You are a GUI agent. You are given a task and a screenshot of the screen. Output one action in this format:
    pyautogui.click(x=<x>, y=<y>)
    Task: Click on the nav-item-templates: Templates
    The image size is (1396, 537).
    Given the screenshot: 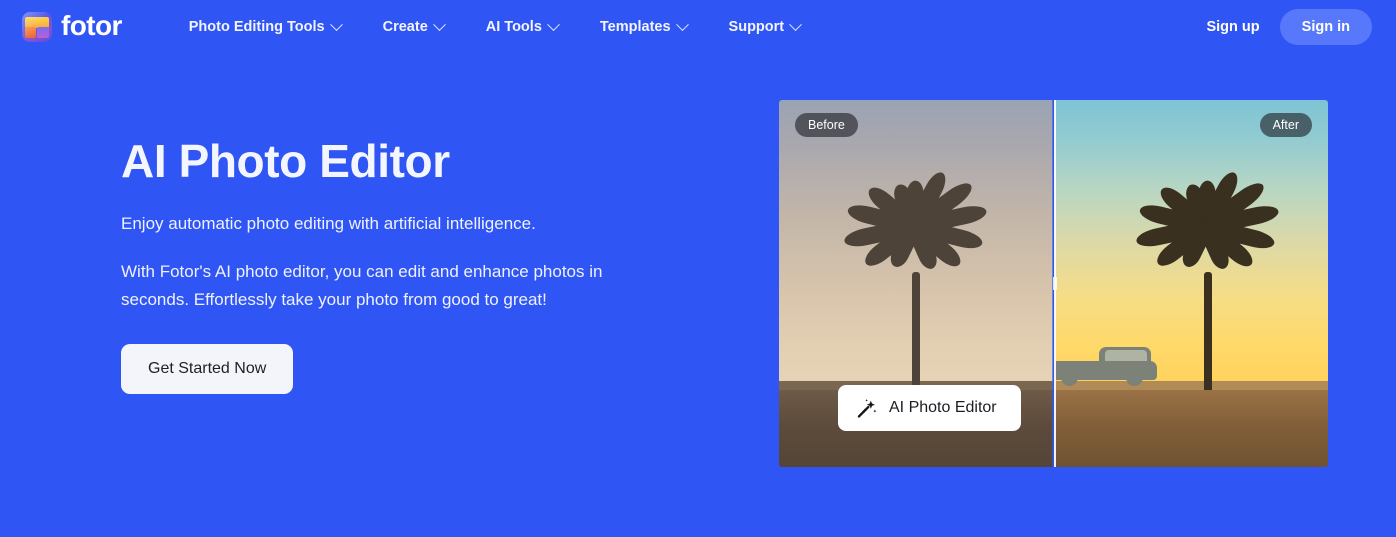 What is the action you would take?
    pyautogui.click(x=643, y=27)
    